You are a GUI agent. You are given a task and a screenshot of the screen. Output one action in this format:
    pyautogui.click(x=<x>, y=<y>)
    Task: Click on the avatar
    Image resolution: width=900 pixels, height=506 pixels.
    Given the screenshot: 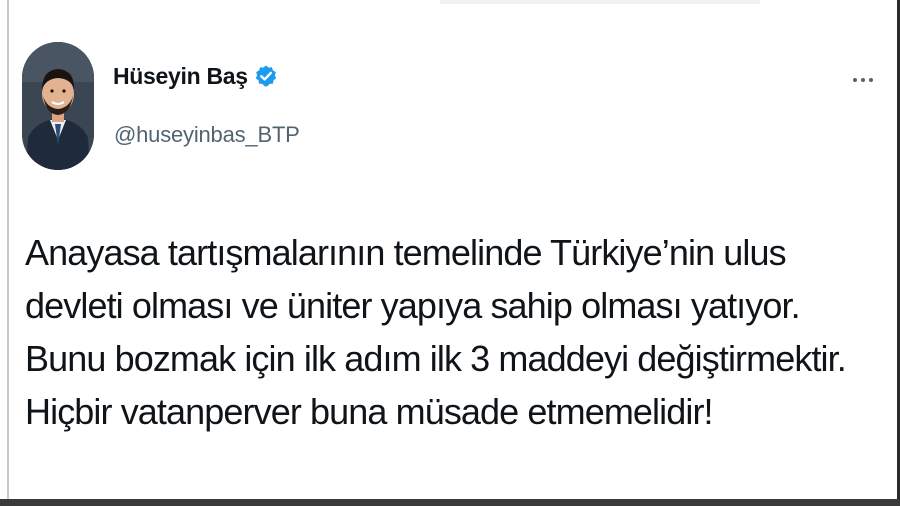 What is the action you would take?
    pyautogui.click(x=58, y=106)
    